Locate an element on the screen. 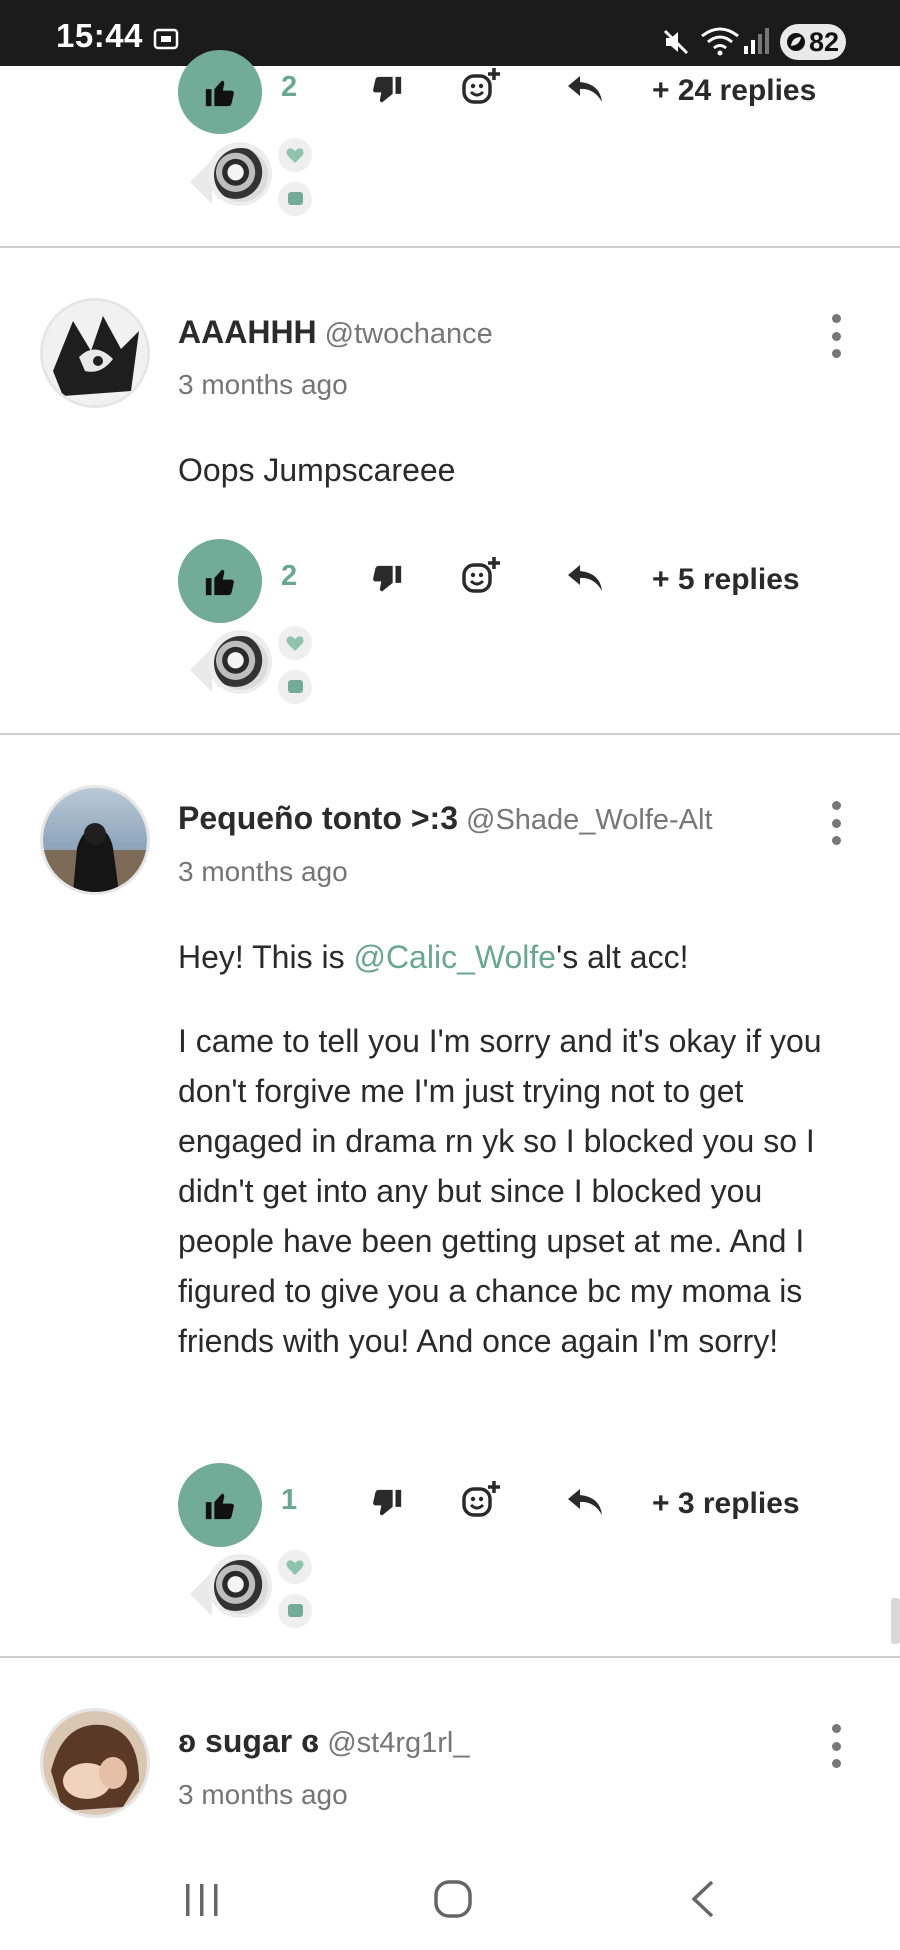 The image size is (900, 1950). view-replies-link: + 24 replies is located at coordinates (734, 91).